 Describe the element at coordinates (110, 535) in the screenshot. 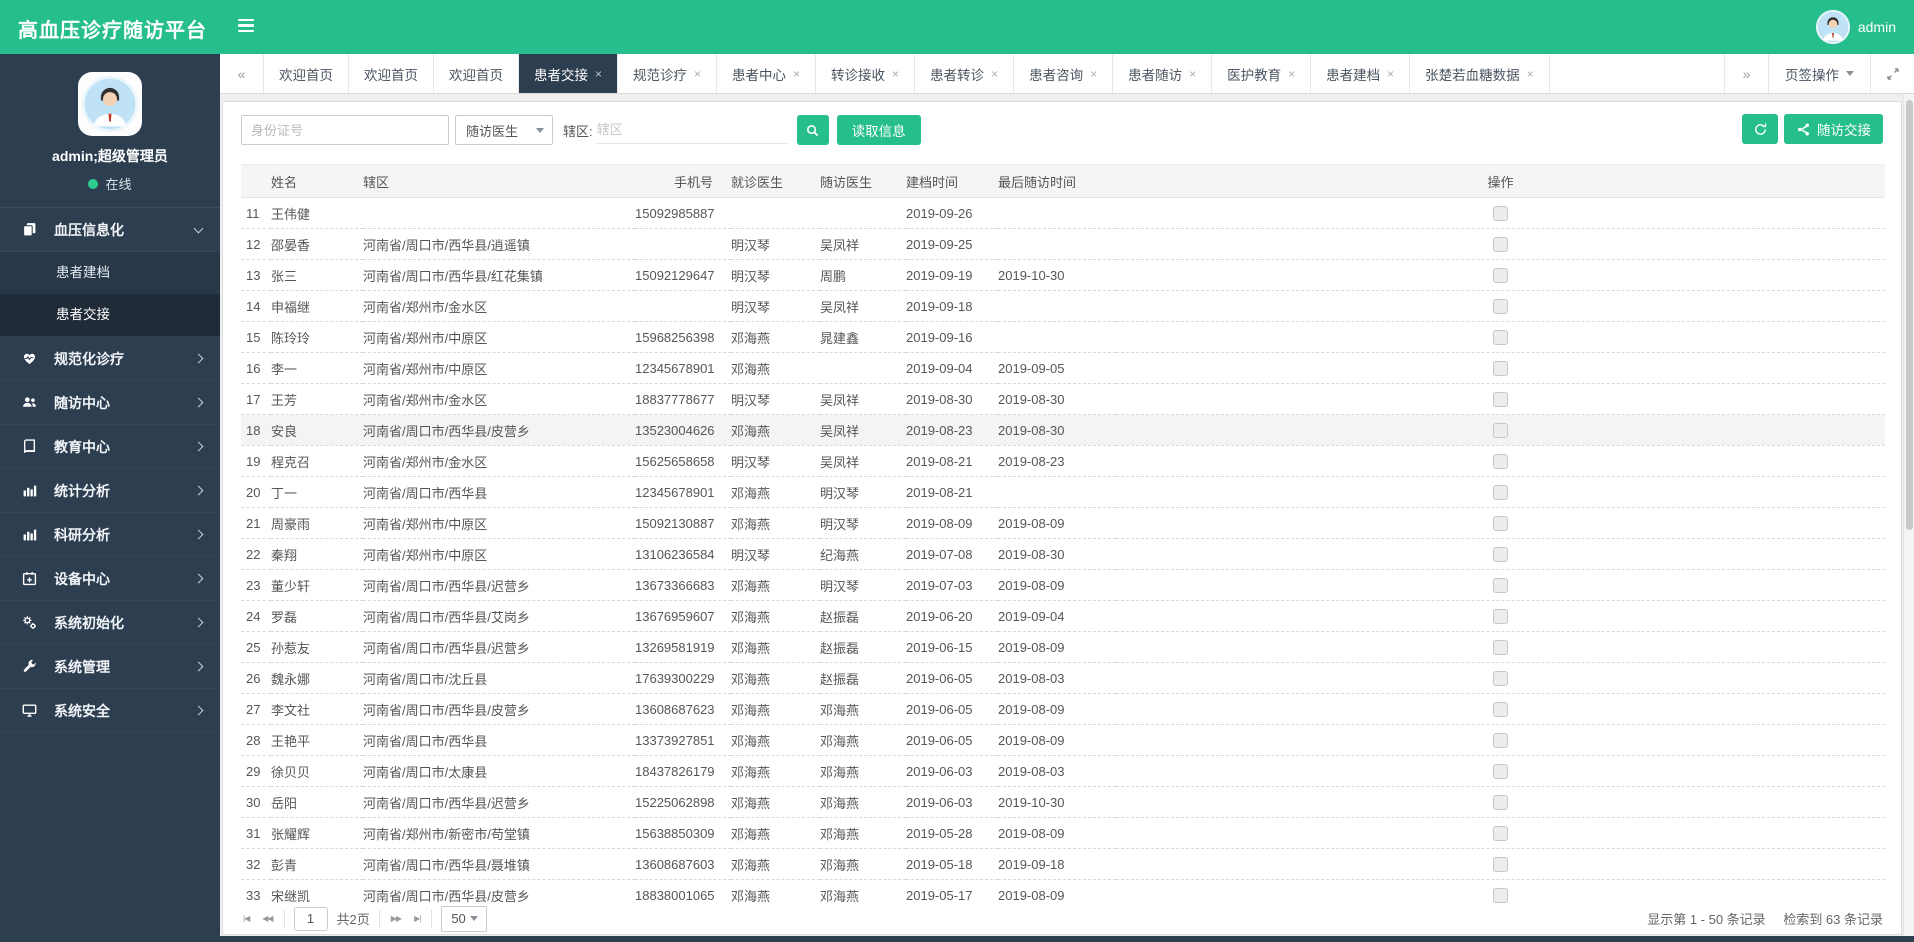

I see `sidebar-item-research-analysis: 科研分析` at that location.